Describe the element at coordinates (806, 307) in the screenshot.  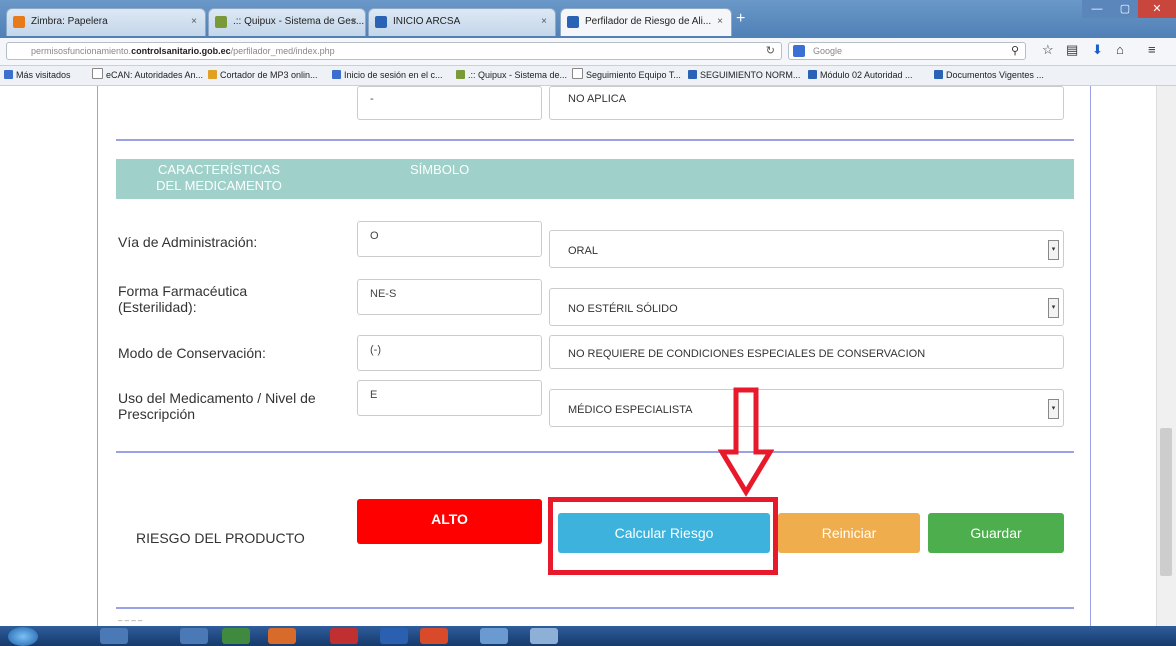
I see `select-forma-farmaceutica: NO ESTÉRIL SÓLIDO ▾` at that location.